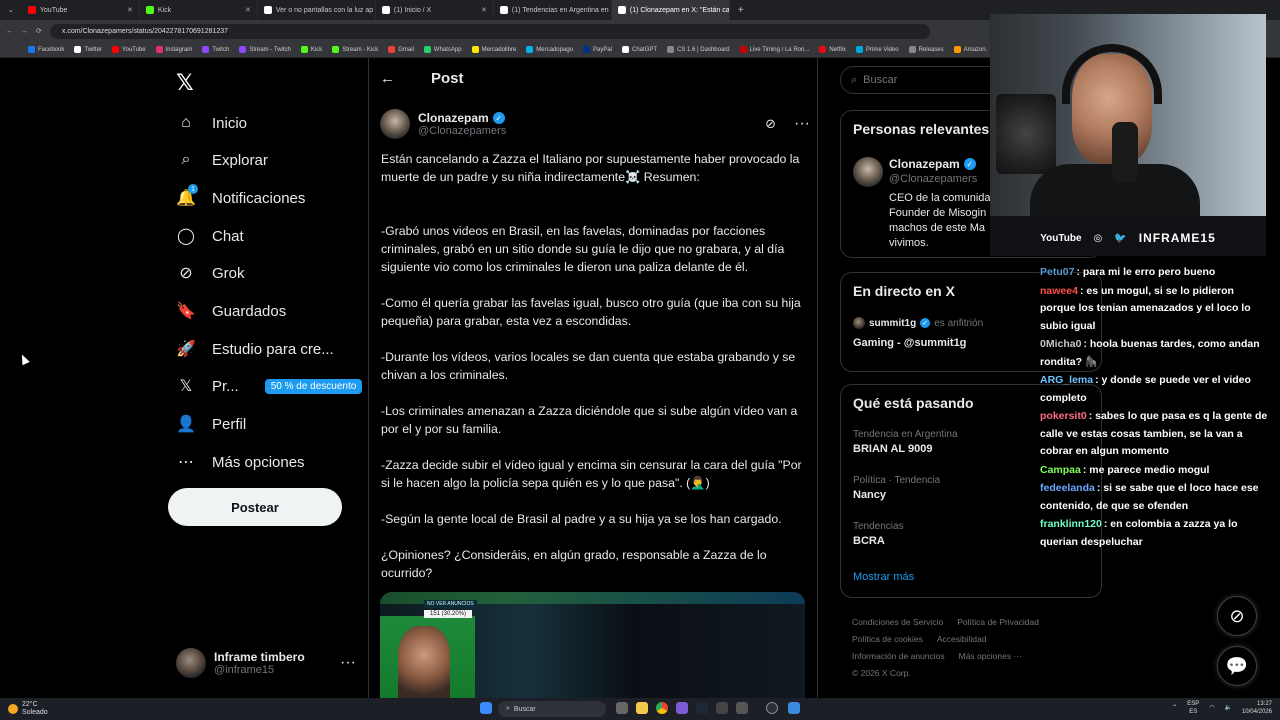  Describe the element at coordinates (442, 49) in the screenshot. I see `bookmark-item: WhatsApp` at that location.